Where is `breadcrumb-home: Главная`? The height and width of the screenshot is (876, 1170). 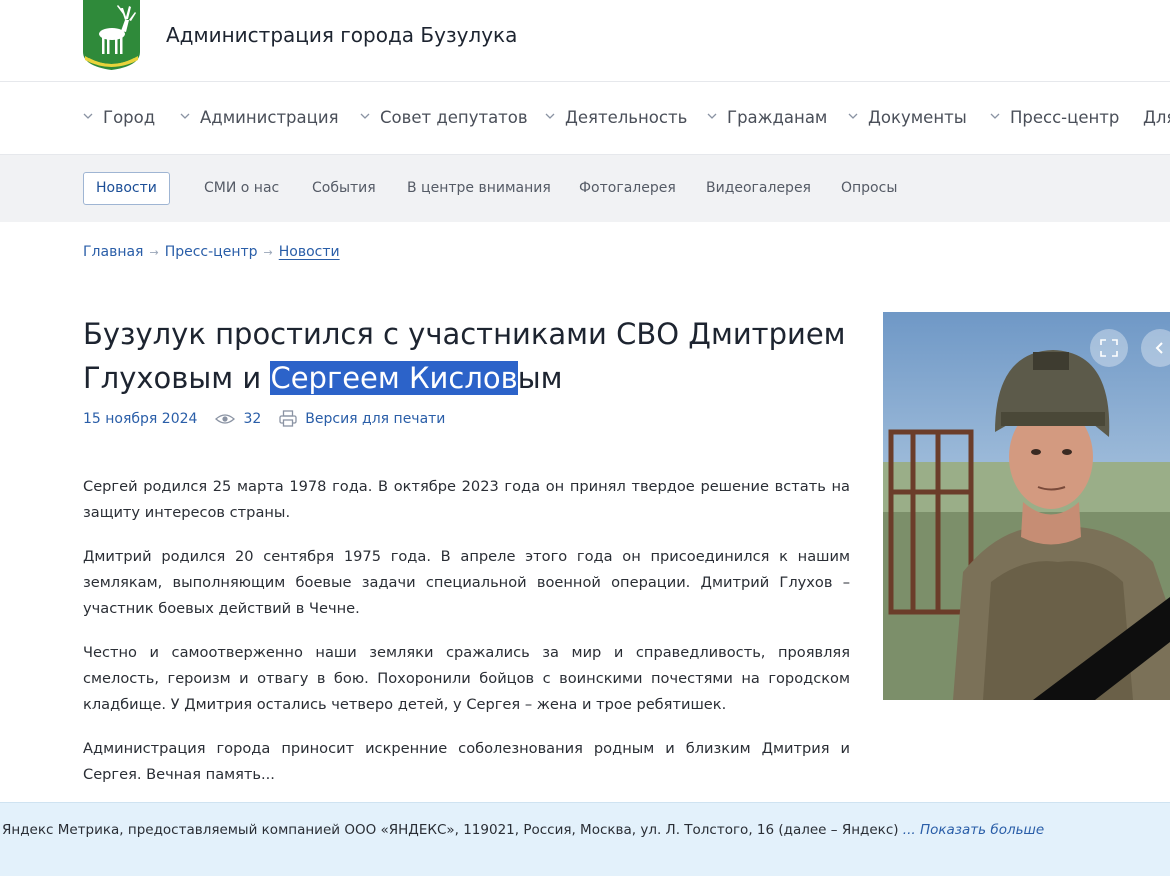
breadcrumb-home: Главная is located at coordinates (113, 252).